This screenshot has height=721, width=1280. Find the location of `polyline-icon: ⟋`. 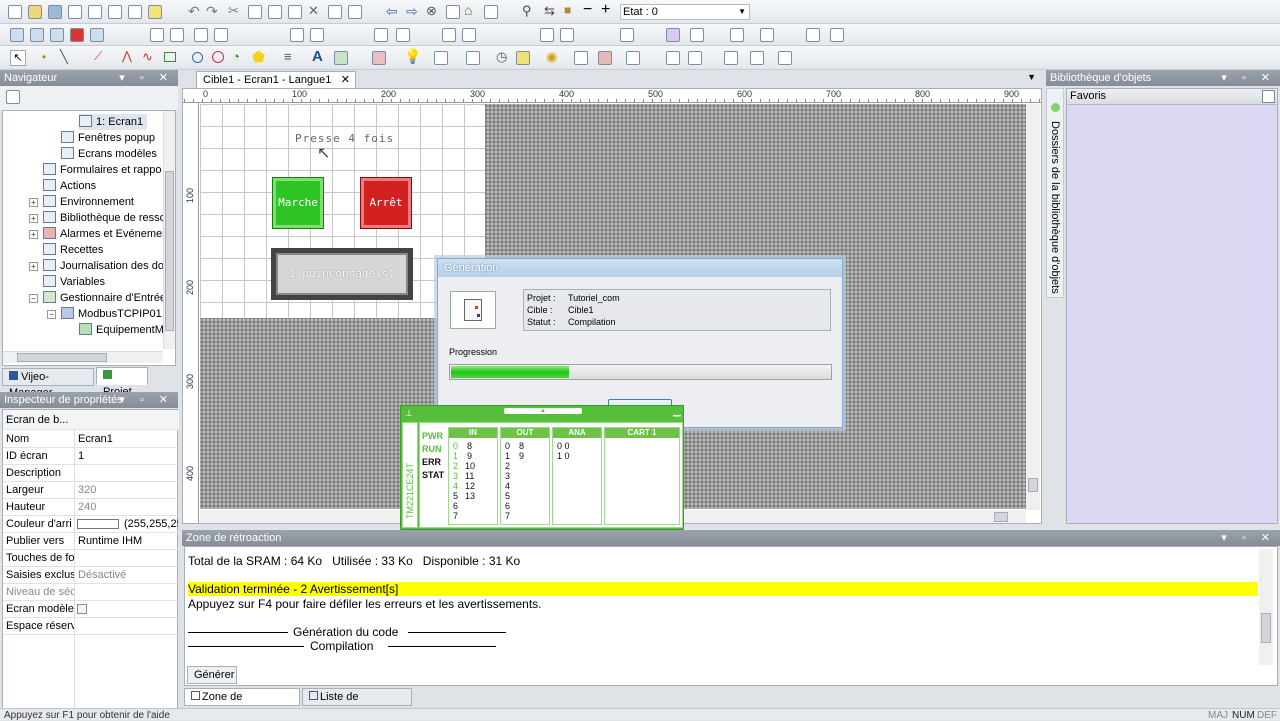

polyline-icon: ⟋ is located at coordinates (98, 56).